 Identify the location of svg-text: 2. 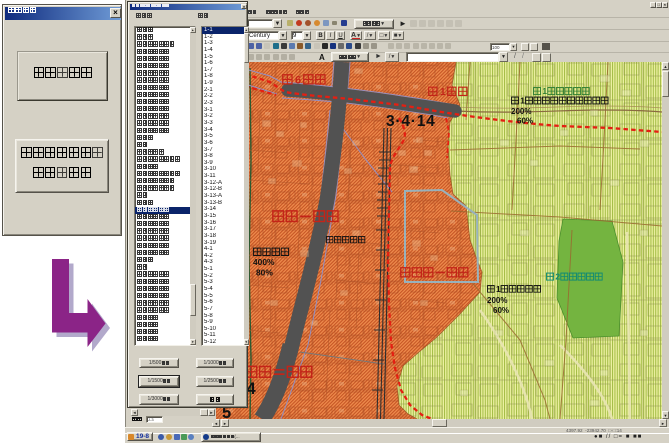
(557, 277).